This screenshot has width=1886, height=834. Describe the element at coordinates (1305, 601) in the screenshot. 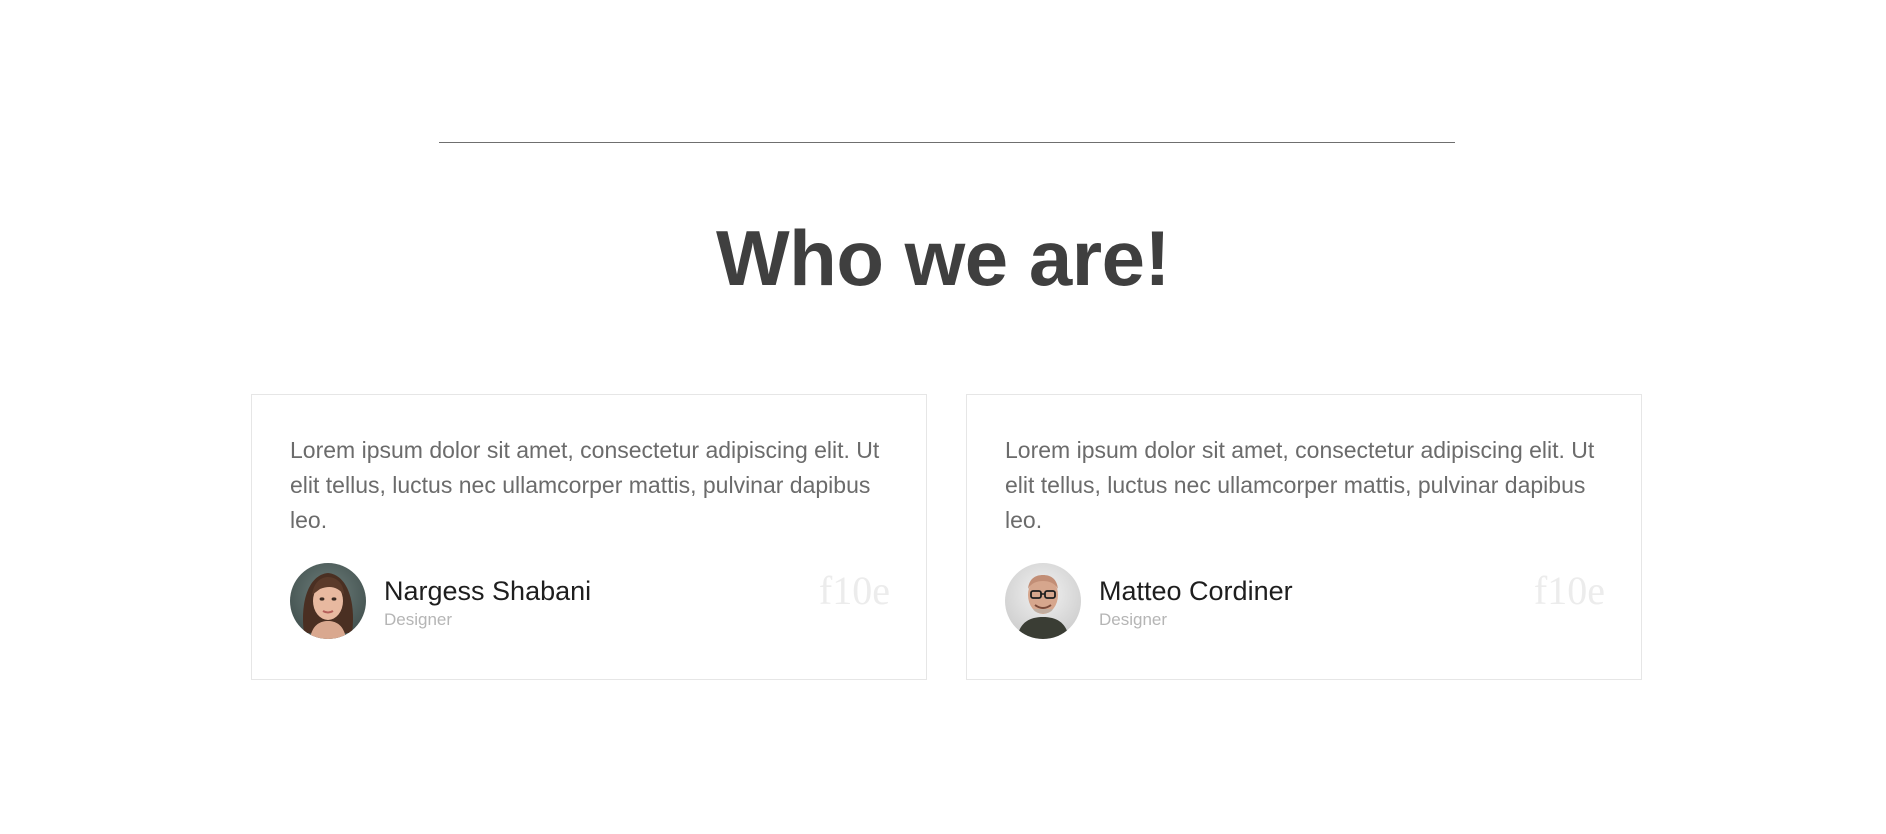

I see `testimonial-author: Matteo Cordiner Designer f10e` at that location.